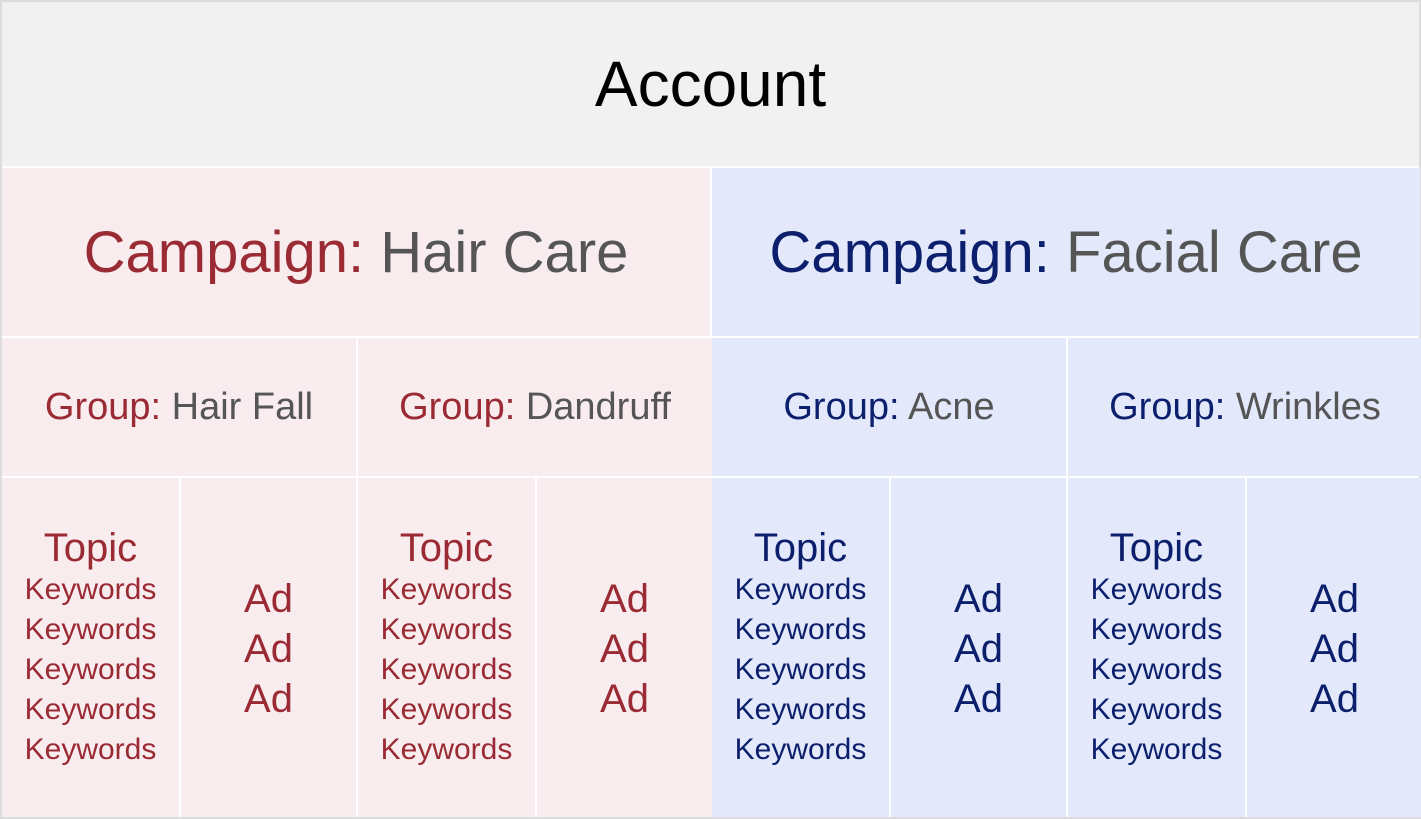 The width and height of the screenshot is (1421, 819). What do you see at coordinates (242, 406) in the screenshot?
I see `group-name: Hair Fall` at bounding box center [242, 406].